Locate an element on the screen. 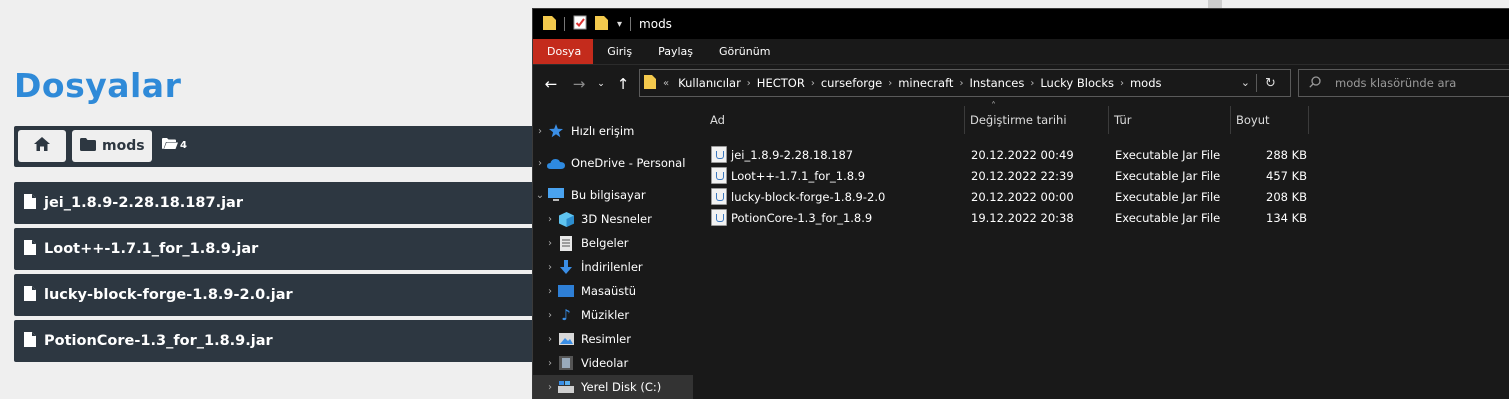 The width and height of the screenshot is (1509, 399). sidebar-item-downloads: › İndirilenler is located at coordinates (613, 267).